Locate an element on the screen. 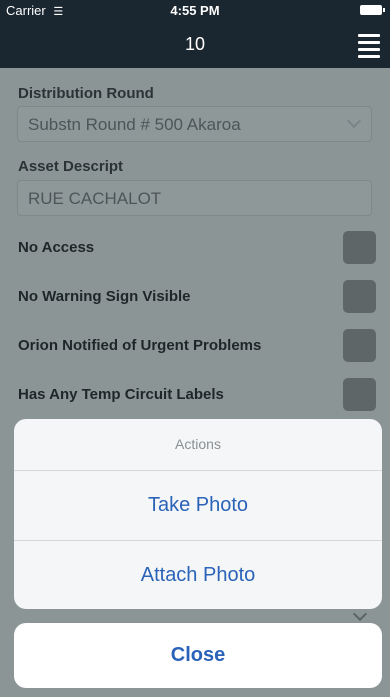  distribution-round-select: Substn Round # 500 Akaroa is located at coordinates (194, 124).